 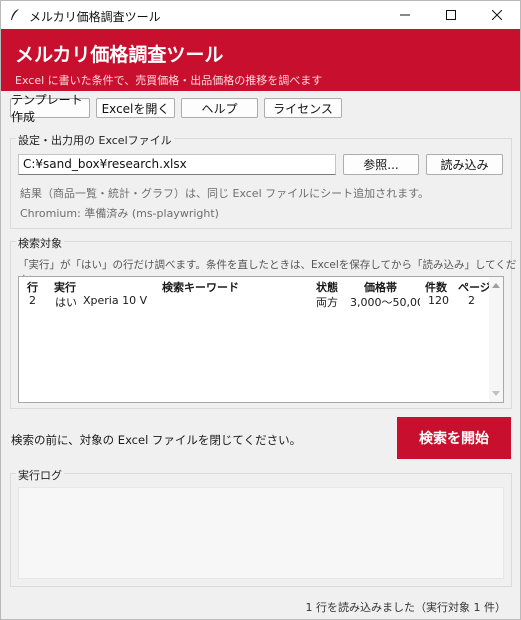 I want to click on col-header-price: 価格帯, so click(x=380, y=287).